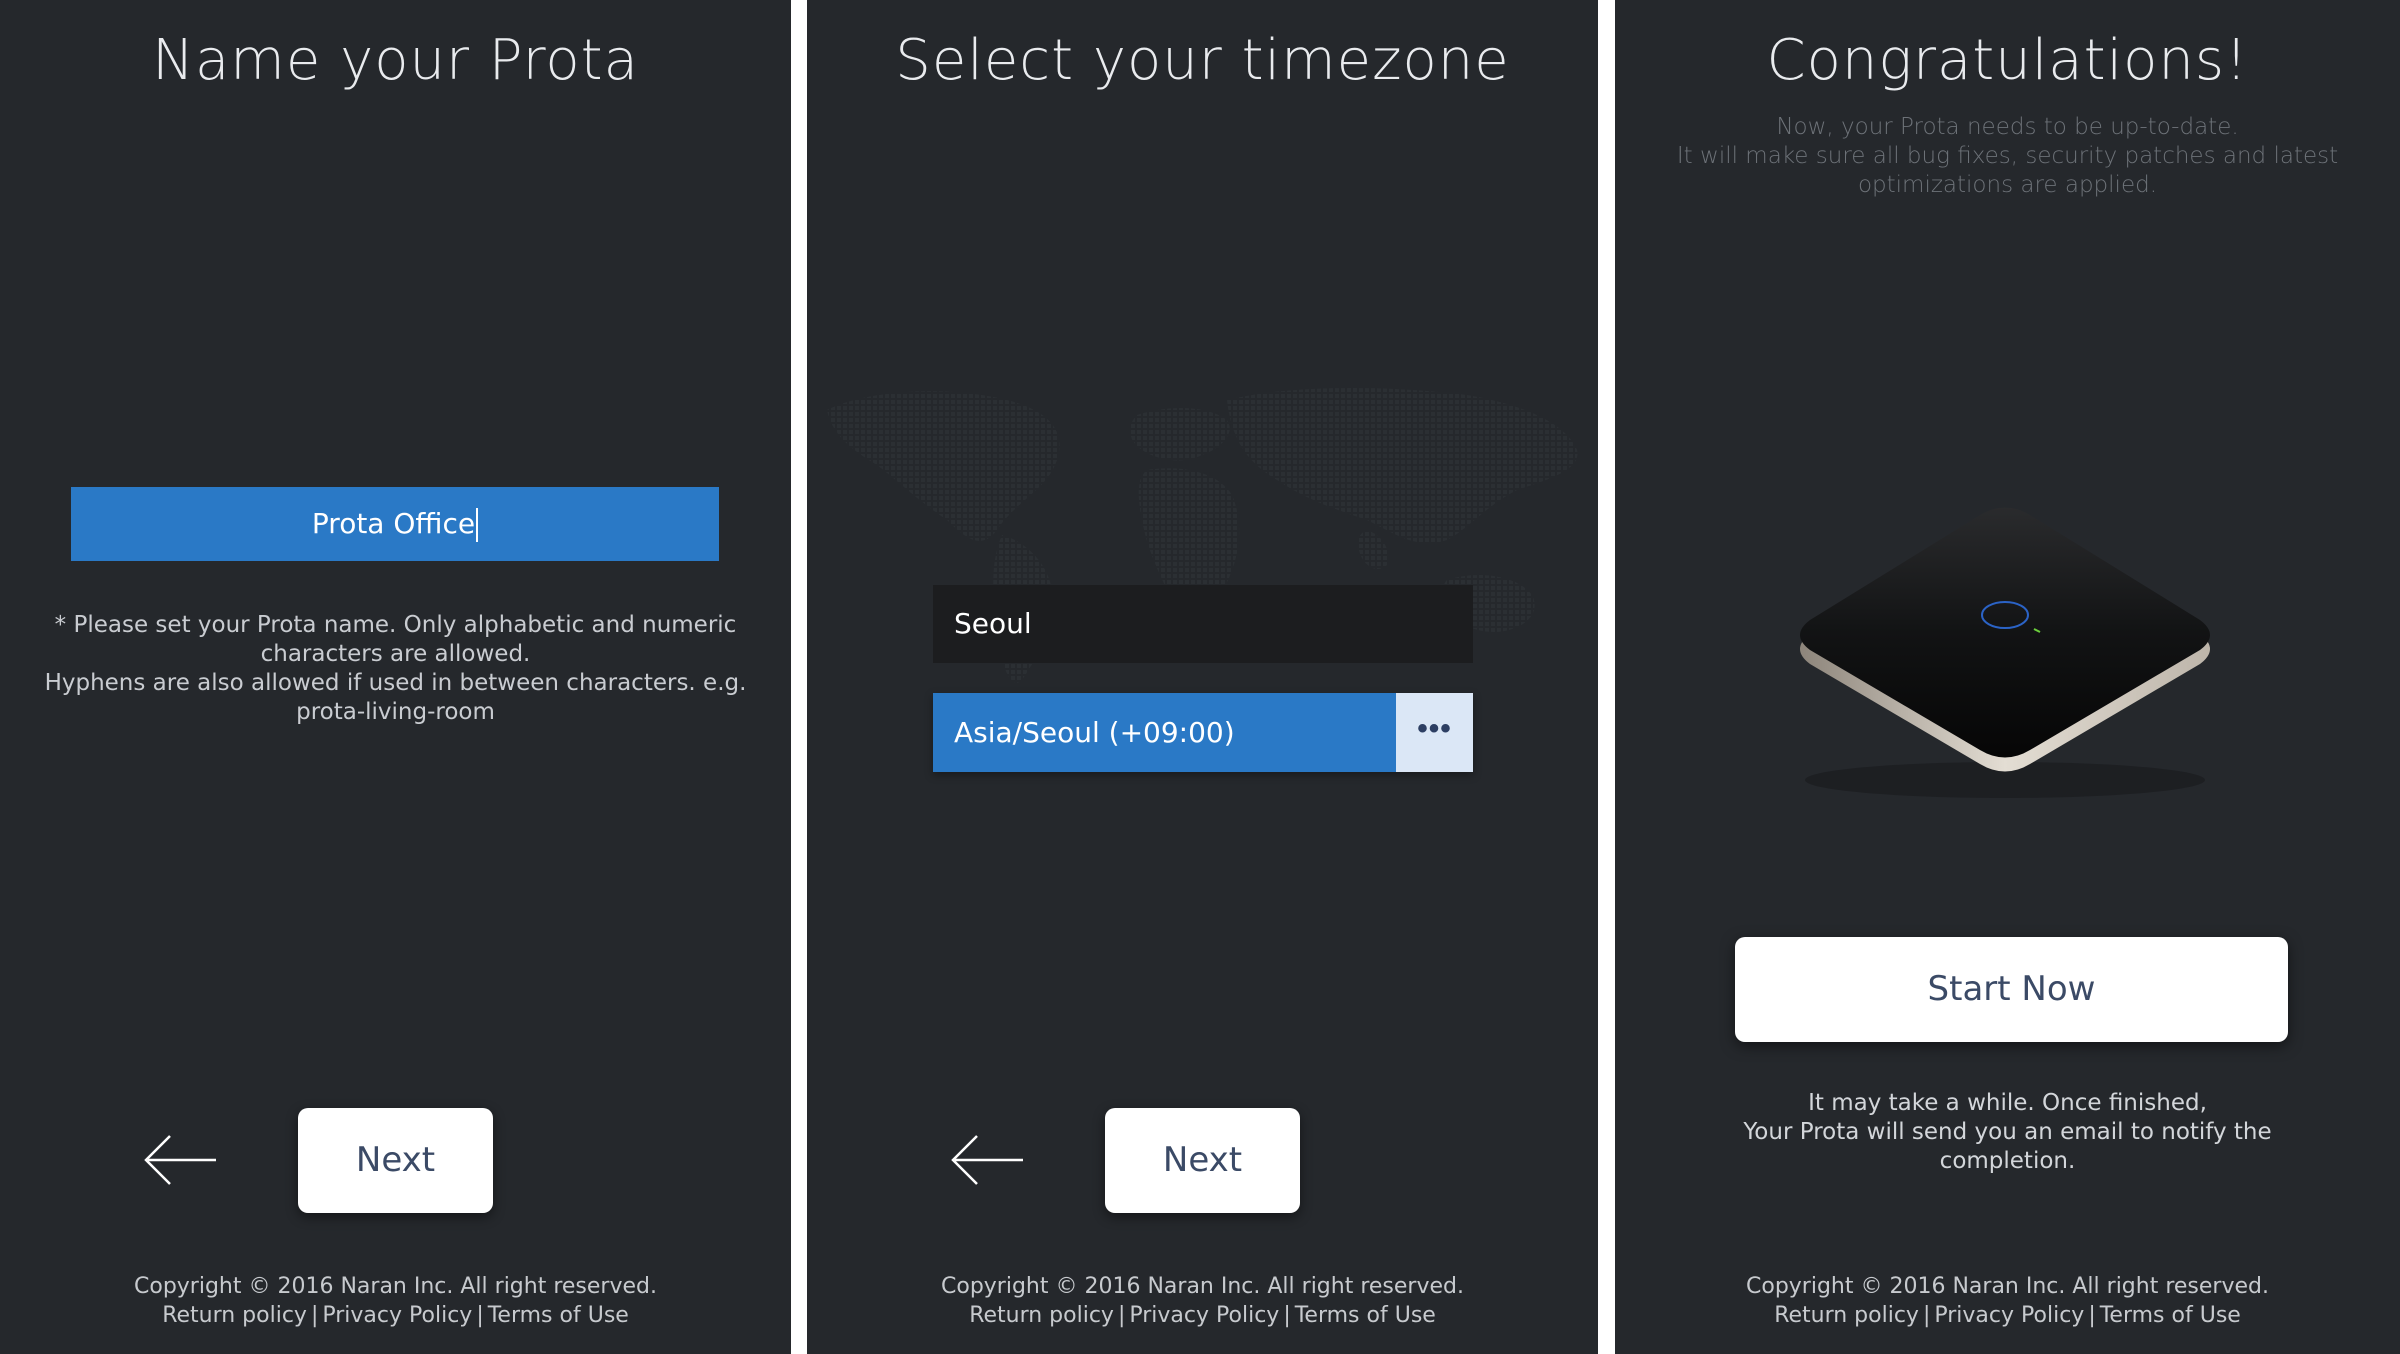 This screenshot has width=2400, height=1354. Describe the element at coordinates (2007, 60) in the screenshot. I see `page-title: Congratulations!` at that location.